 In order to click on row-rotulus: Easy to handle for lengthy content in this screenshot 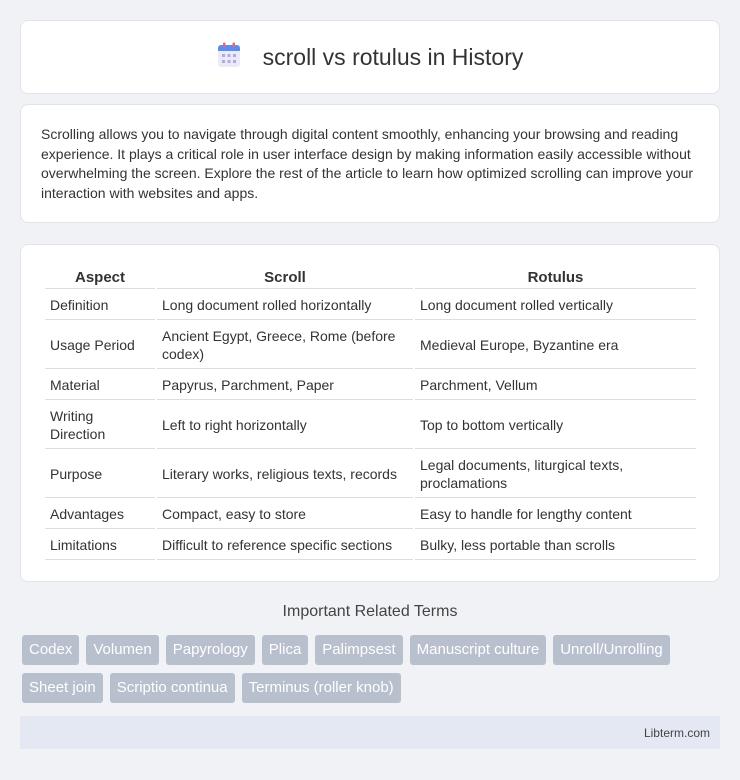, I will do `click(555, 514)`.